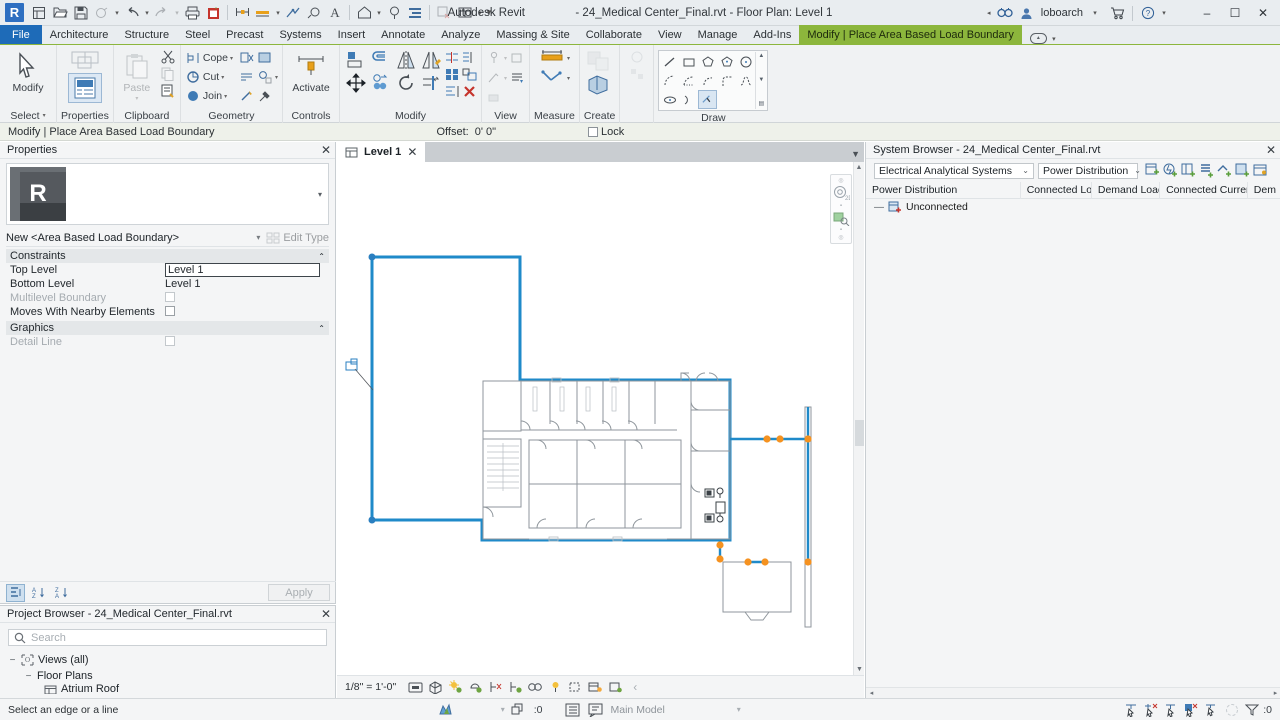 The height and width of the screenshot is (720, 1280). What do you see at coordinates (858, 418) in the screenshot?
I see `viewport-vertical-scrollbar: ▲ ▼` at bounding box center [858, 418].